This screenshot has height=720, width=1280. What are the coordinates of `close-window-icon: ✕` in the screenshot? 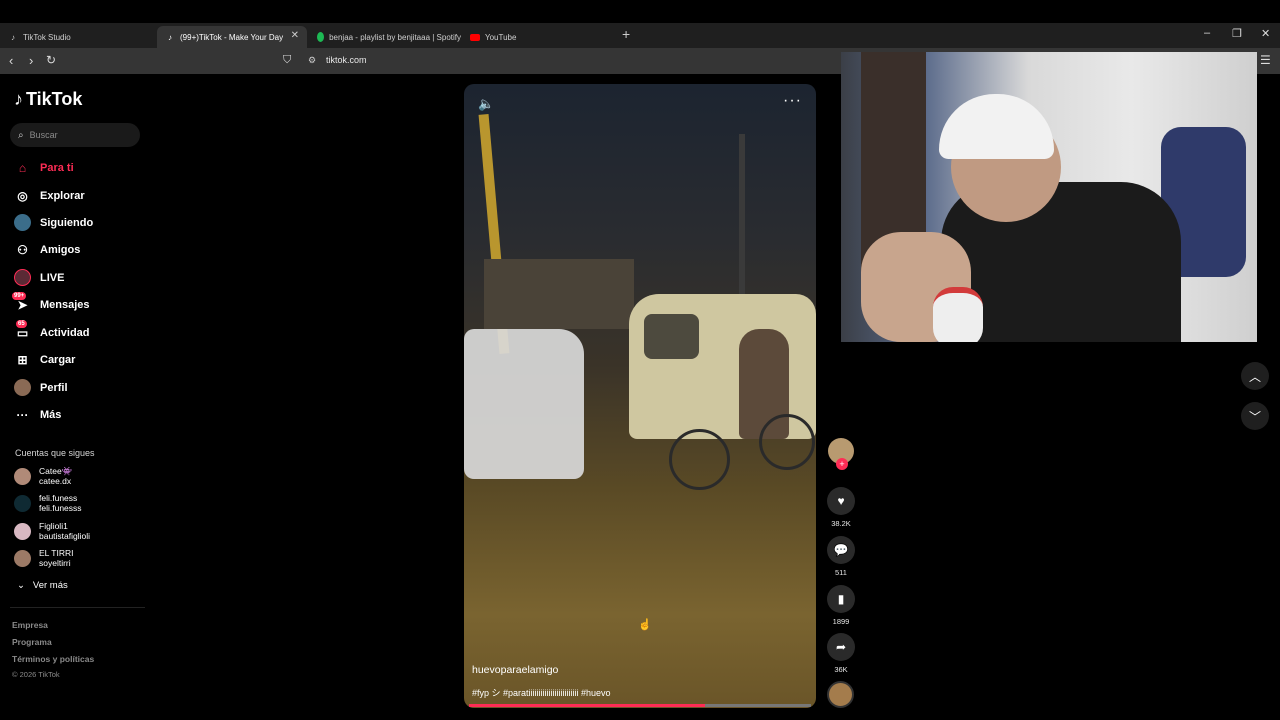 It's located at (1265, 33).